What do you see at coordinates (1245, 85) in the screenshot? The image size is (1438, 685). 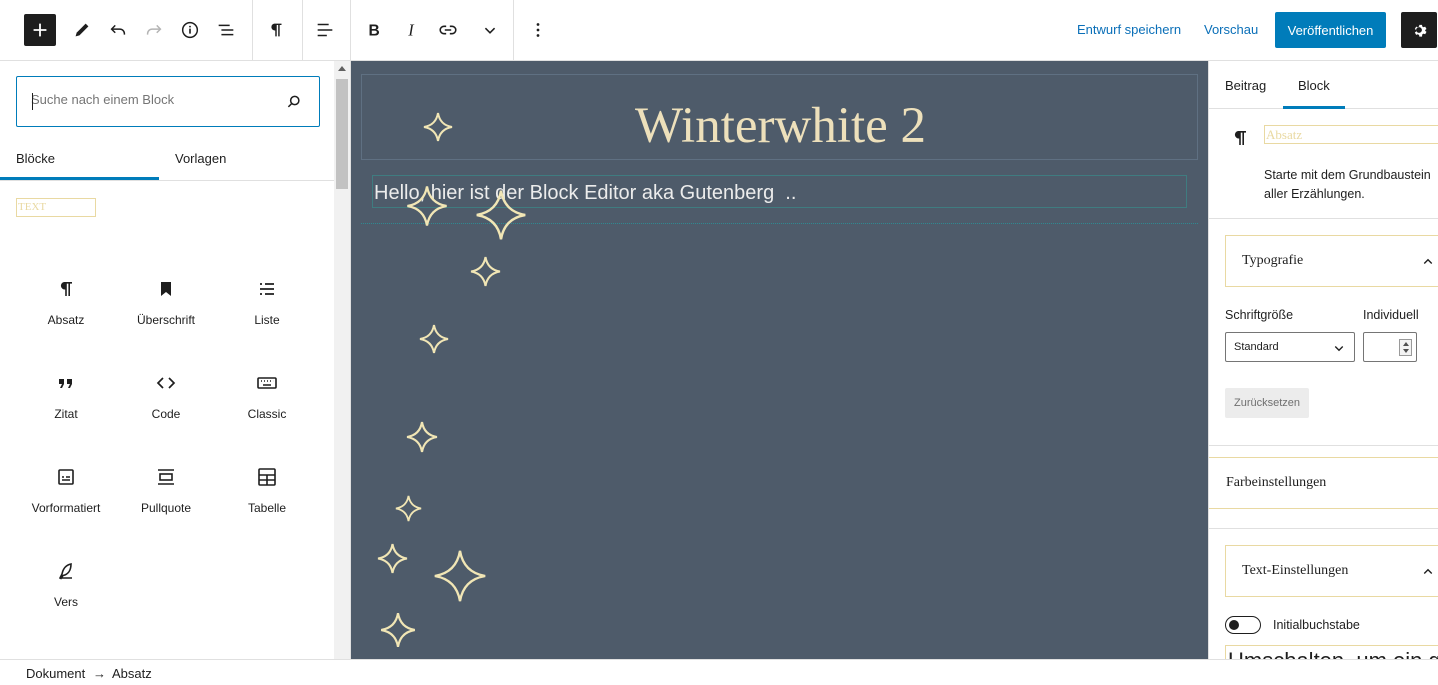 I see `tab-post: Beitrag` at bounding box center [1245, 85].